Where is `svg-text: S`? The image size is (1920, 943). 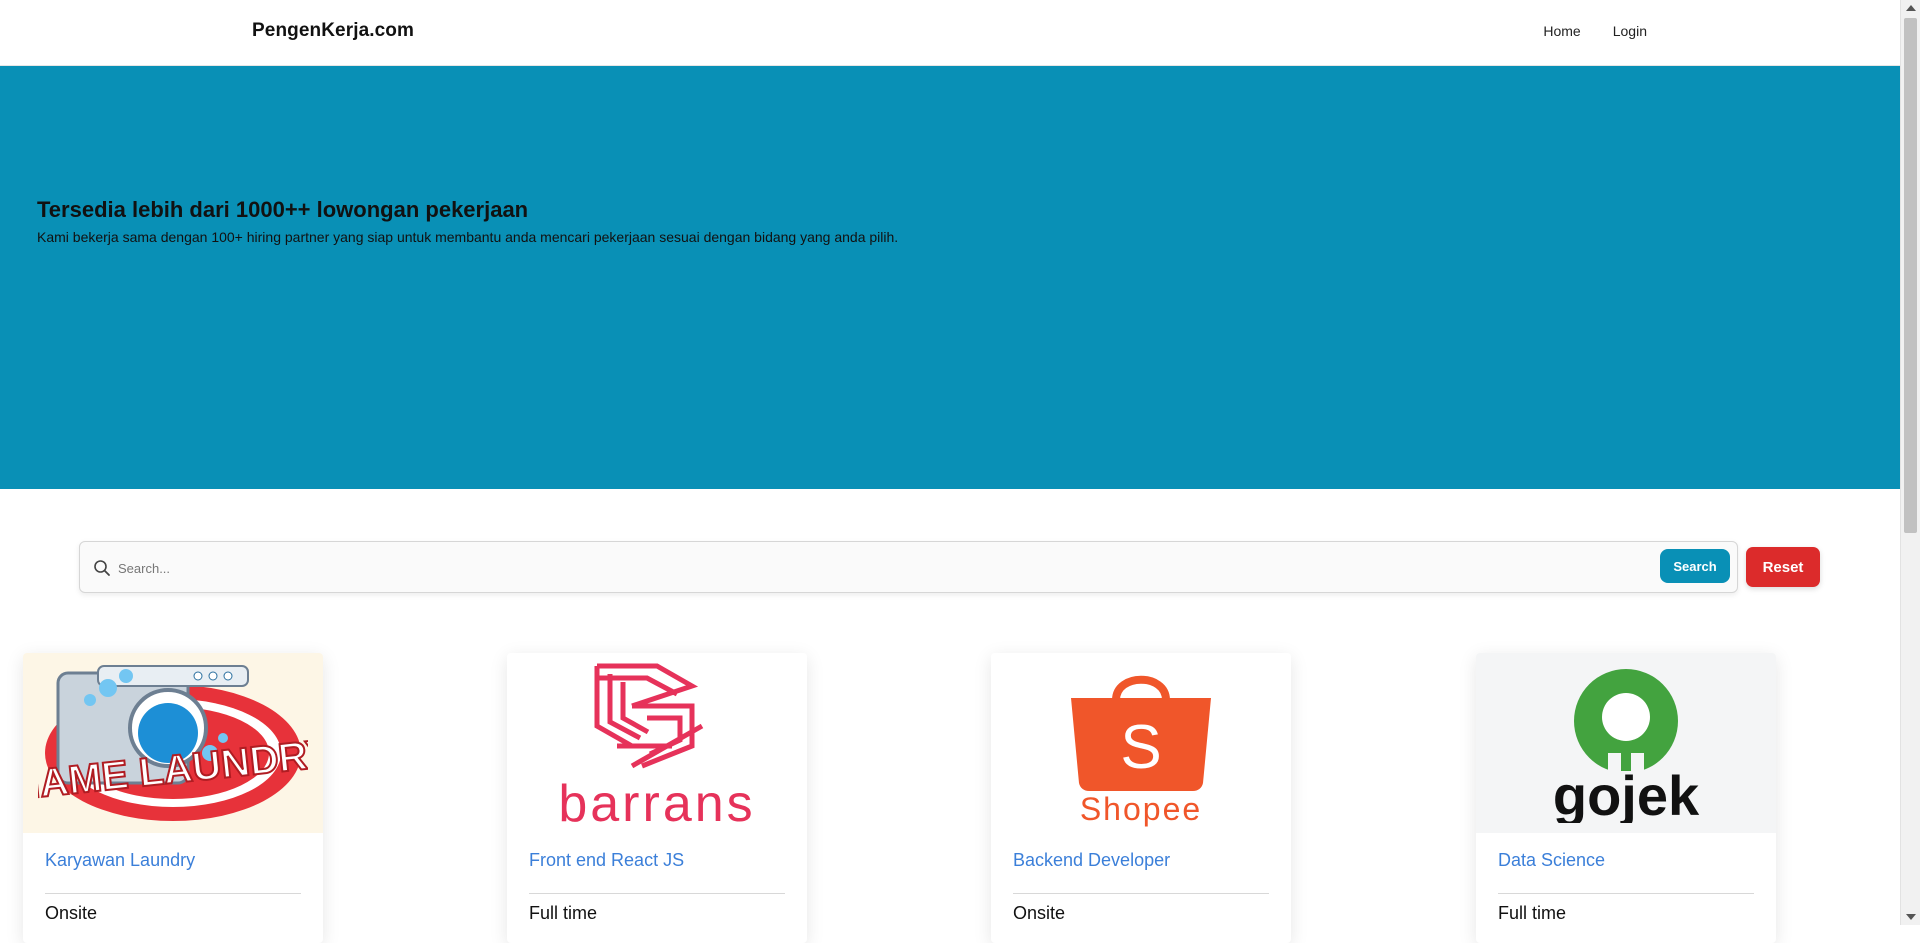 svg-text: S is located at coordinates (1140, 747).